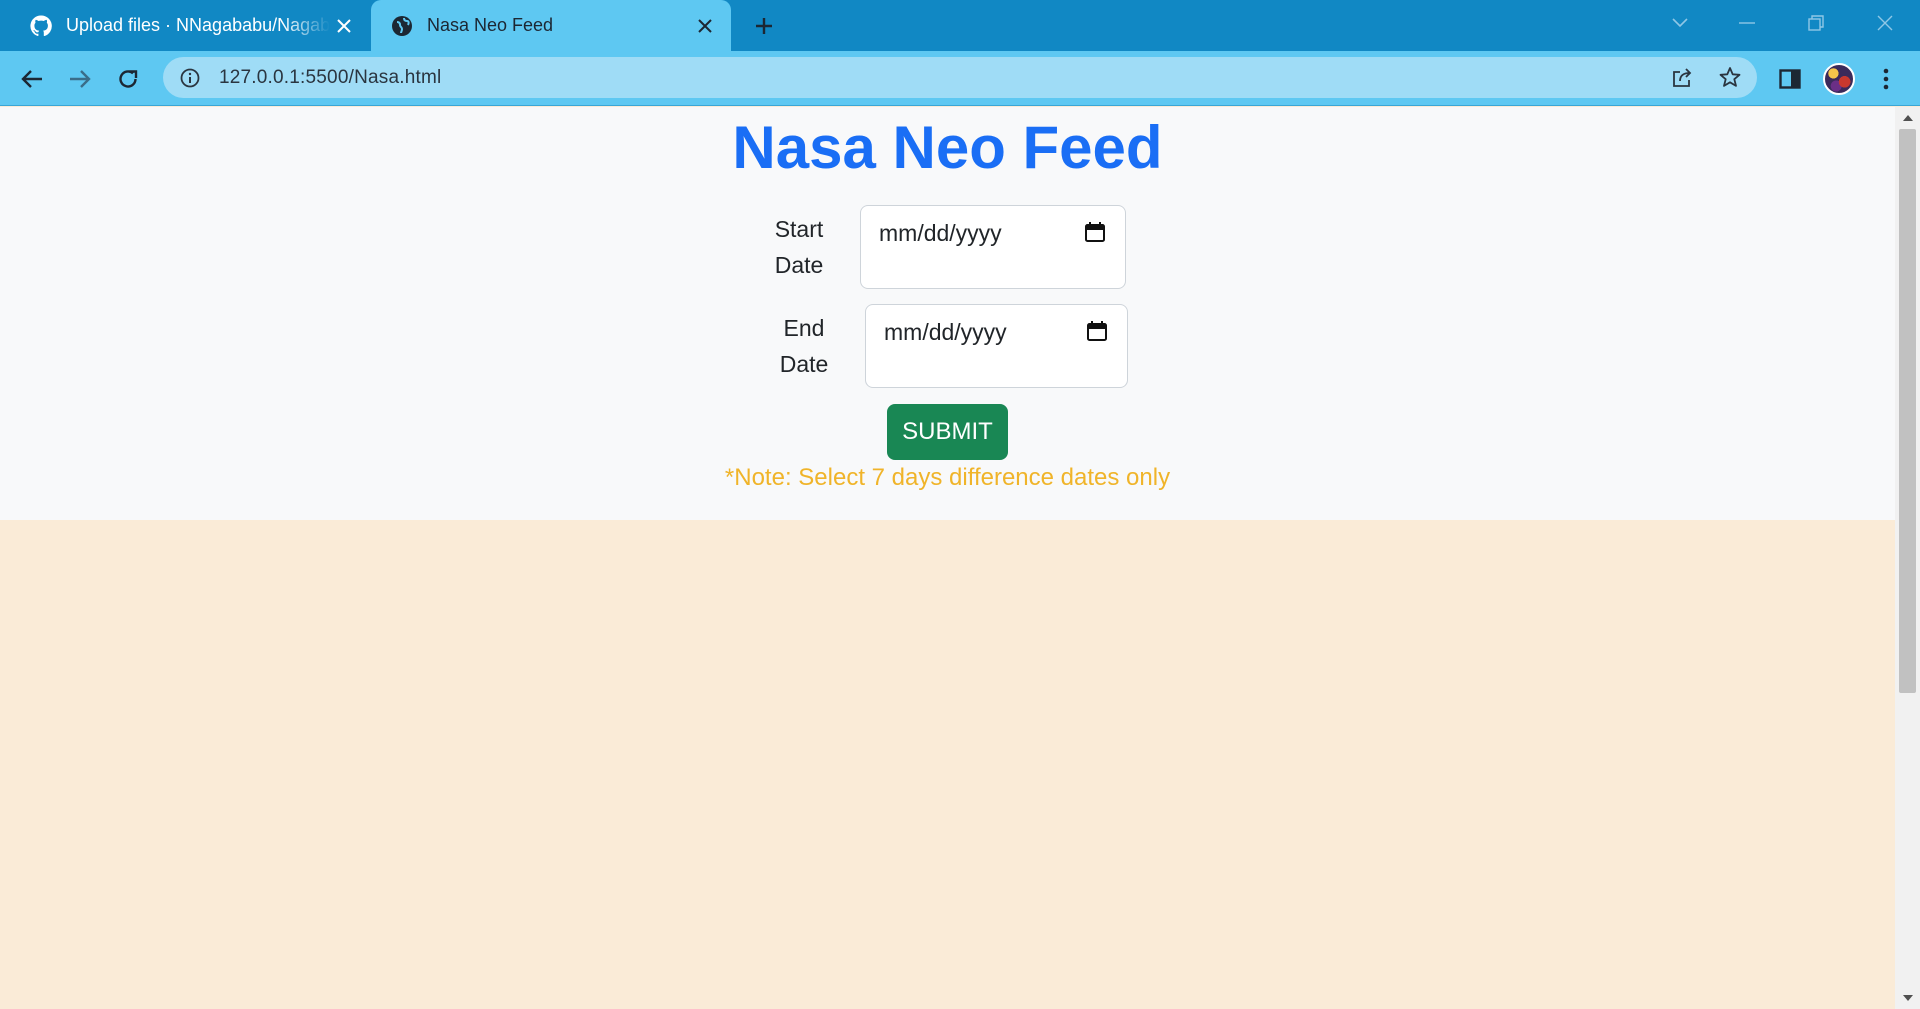 The height and width of the screenshot is (1009, 1920). Describe the element at coordinates (940, 233) in the screenshot. I see `start-date-placeholder: mm/dd/yyyy` at that location.